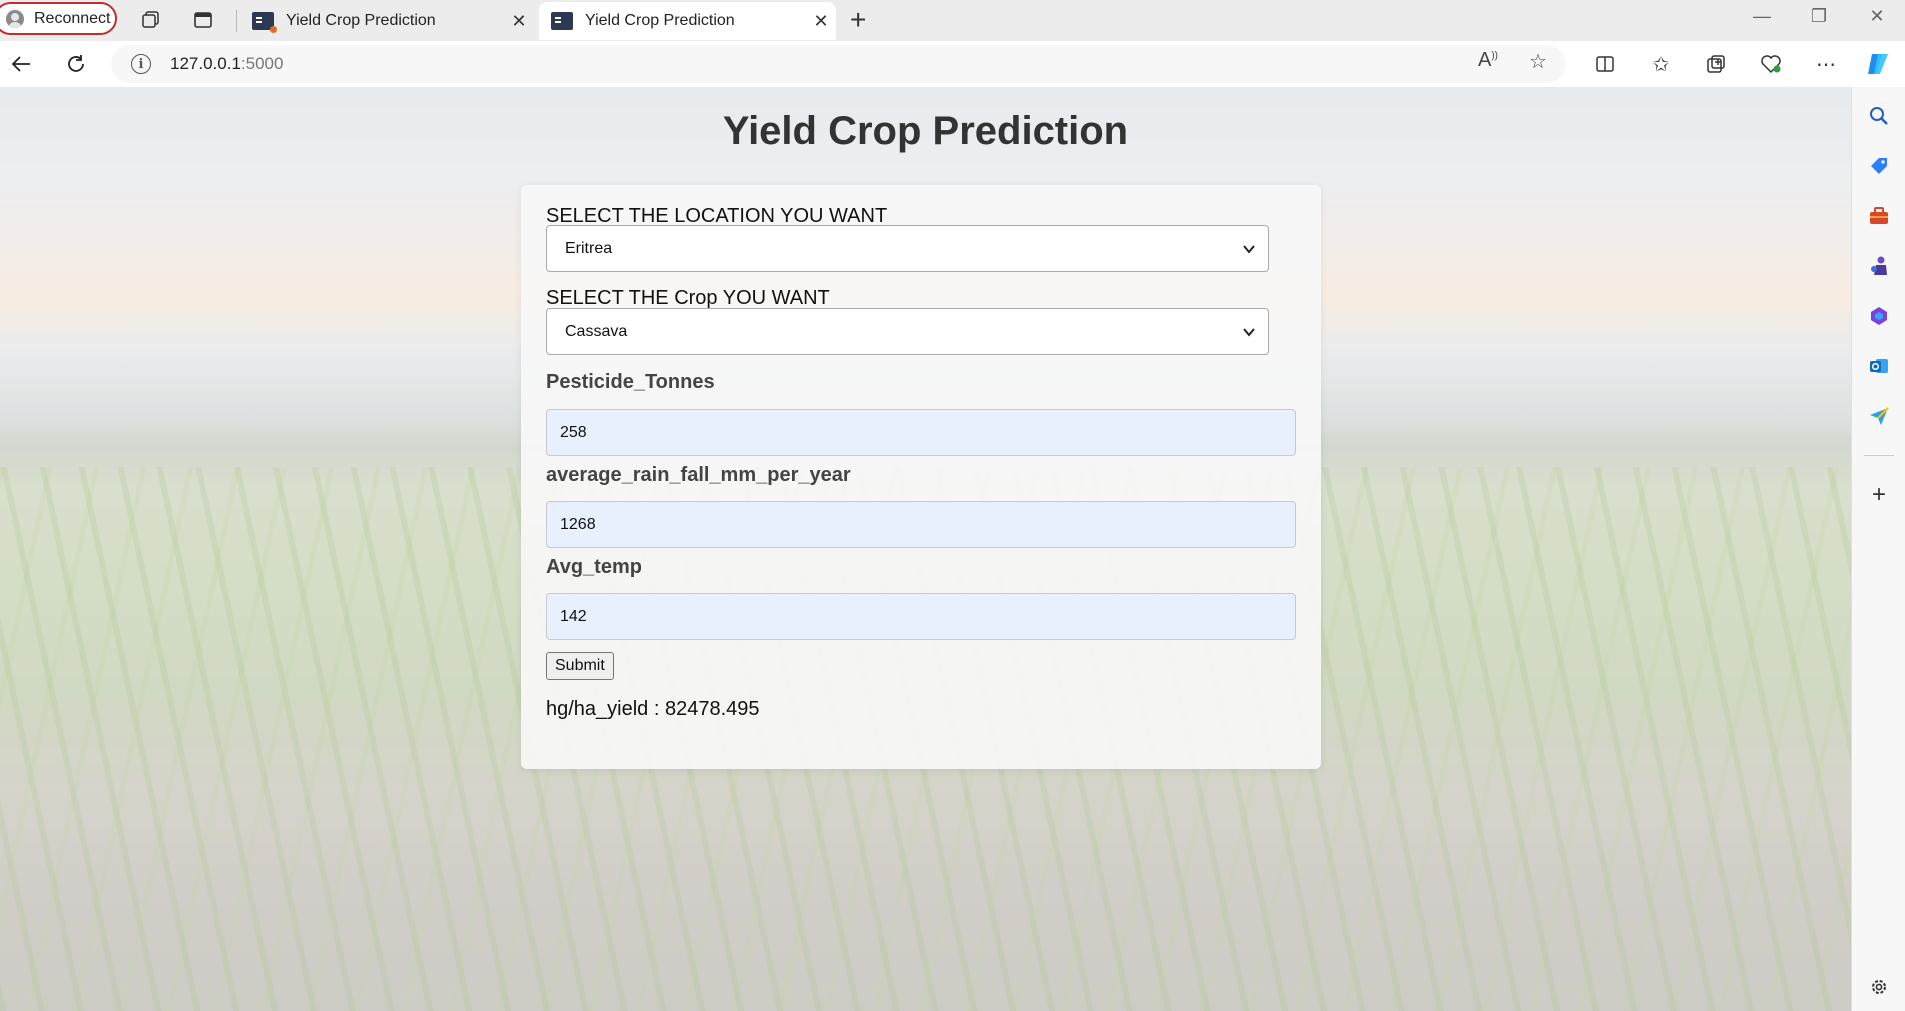 The image size is (1905, 1011). I want to click on star-icon: ☆, so click(1538, 61).